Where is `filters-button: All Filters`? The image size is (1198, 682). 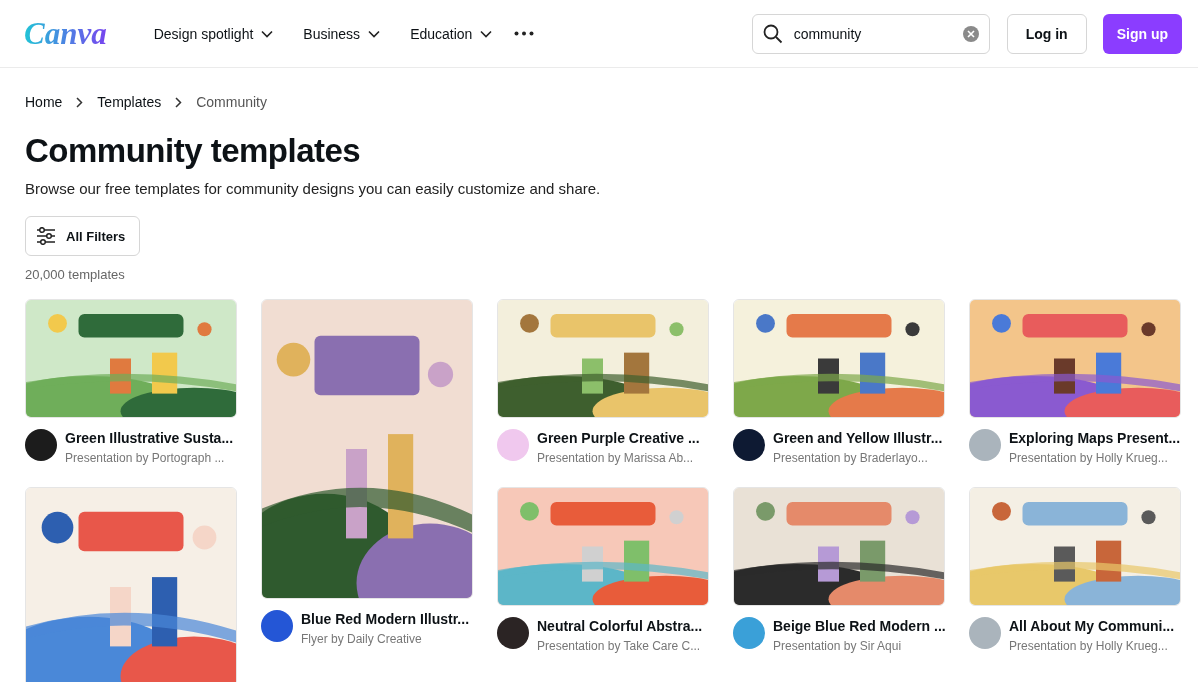 filters-button: All Filters is located at coordinates (83, 236).